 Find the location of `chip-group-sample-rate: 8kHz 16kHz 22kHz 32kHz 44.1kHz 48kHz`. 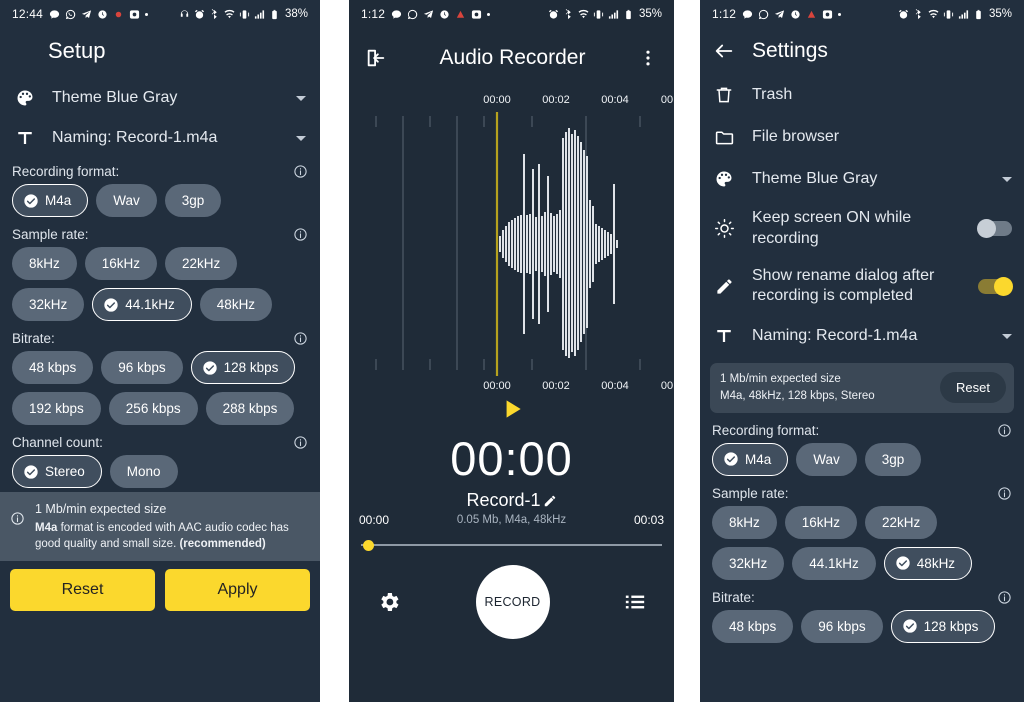

chip-group-sample-rate: 8kHz 16kHz 22kHz 32kHz 44.1kHz 48kHz is located at coordinates (862, 544).